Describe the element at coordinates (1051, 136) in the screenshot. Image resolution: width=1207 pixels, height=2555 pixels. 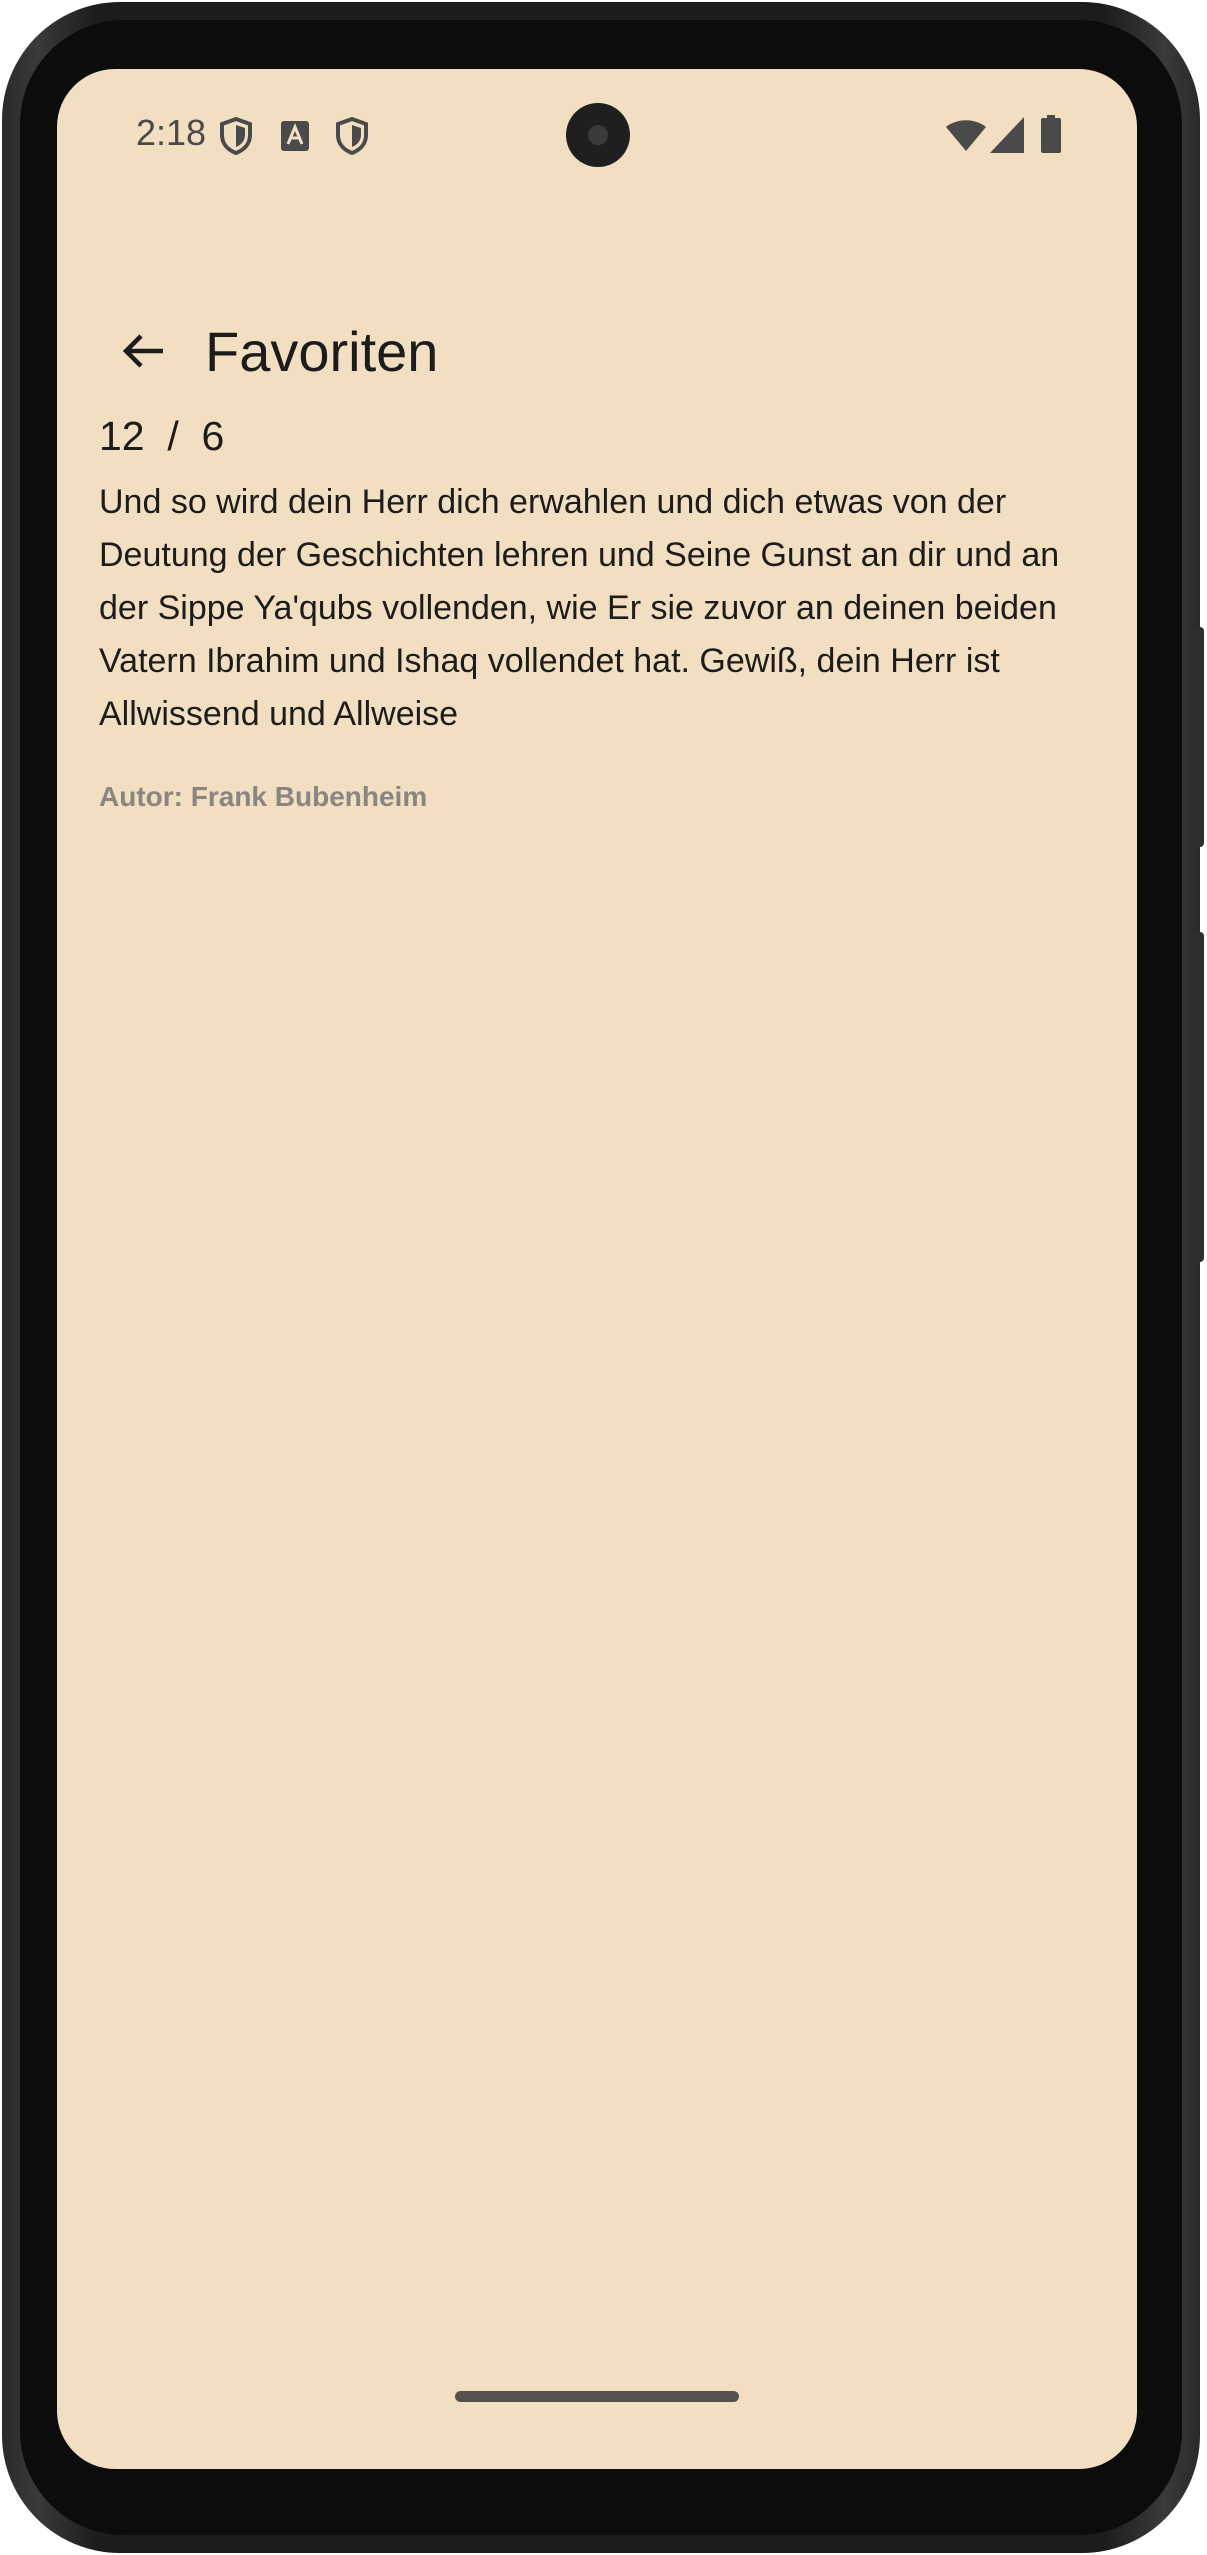
I see `battery-icon` at that location.